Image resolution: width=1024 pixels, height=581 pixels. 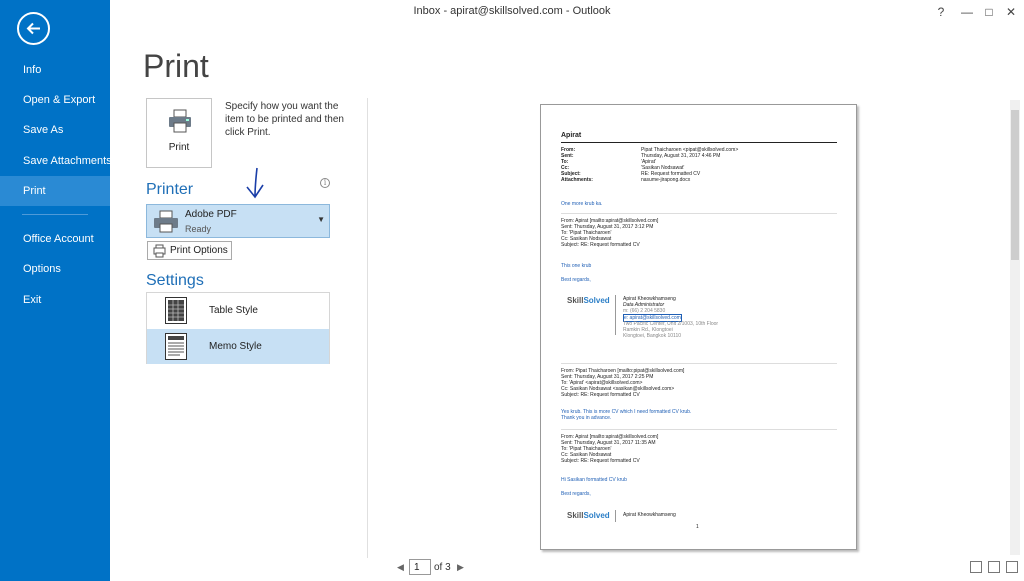 I want to click on multiple-pages-icon, so click(x=1012, y=567).